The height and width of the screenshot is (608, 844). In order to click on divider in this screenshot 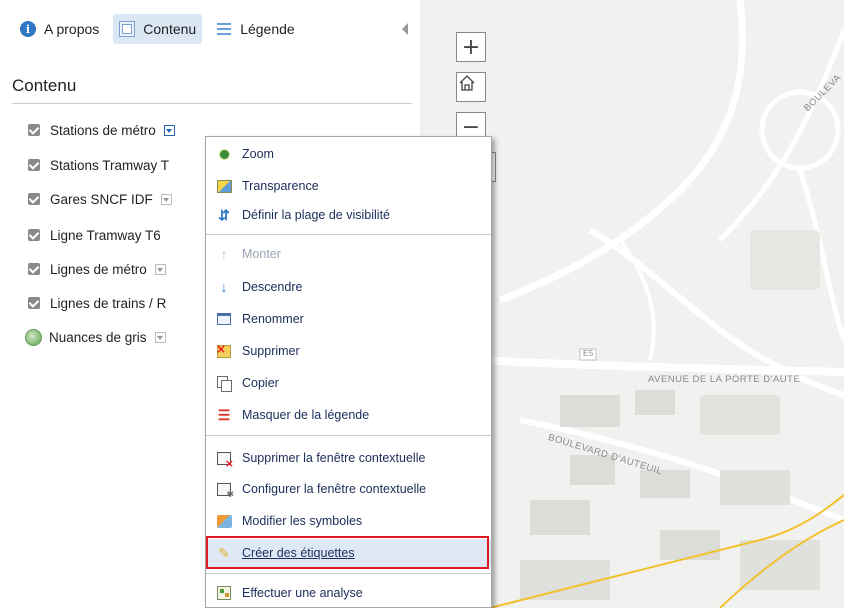, I will do `click(212, 103)`.